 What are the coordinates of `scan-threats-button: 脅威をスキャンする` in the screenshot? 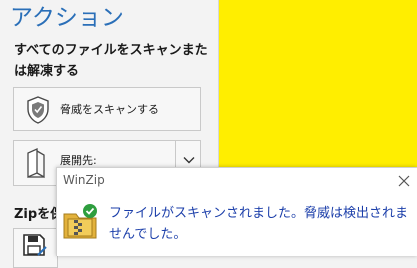 It's located at (107, 109).